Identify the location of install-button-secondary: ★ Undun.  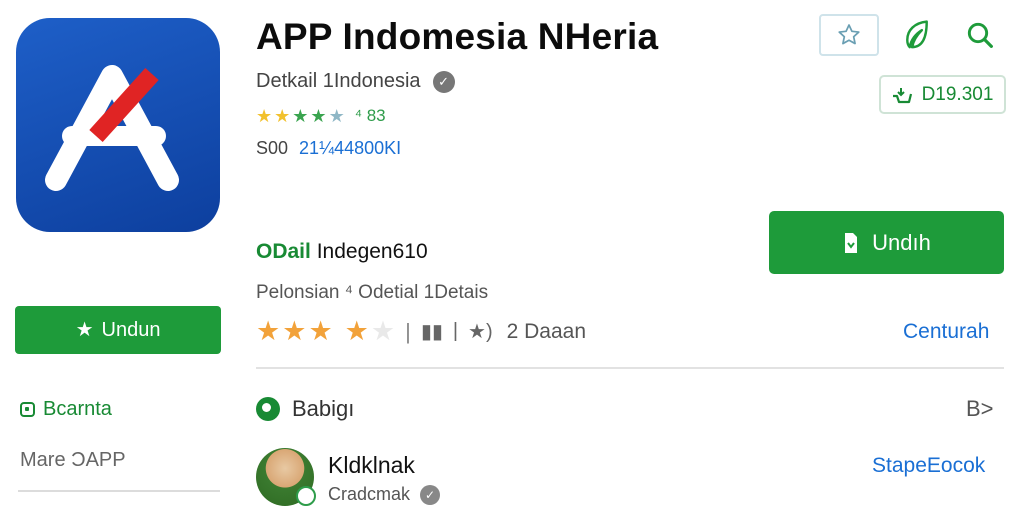
(118, 330).